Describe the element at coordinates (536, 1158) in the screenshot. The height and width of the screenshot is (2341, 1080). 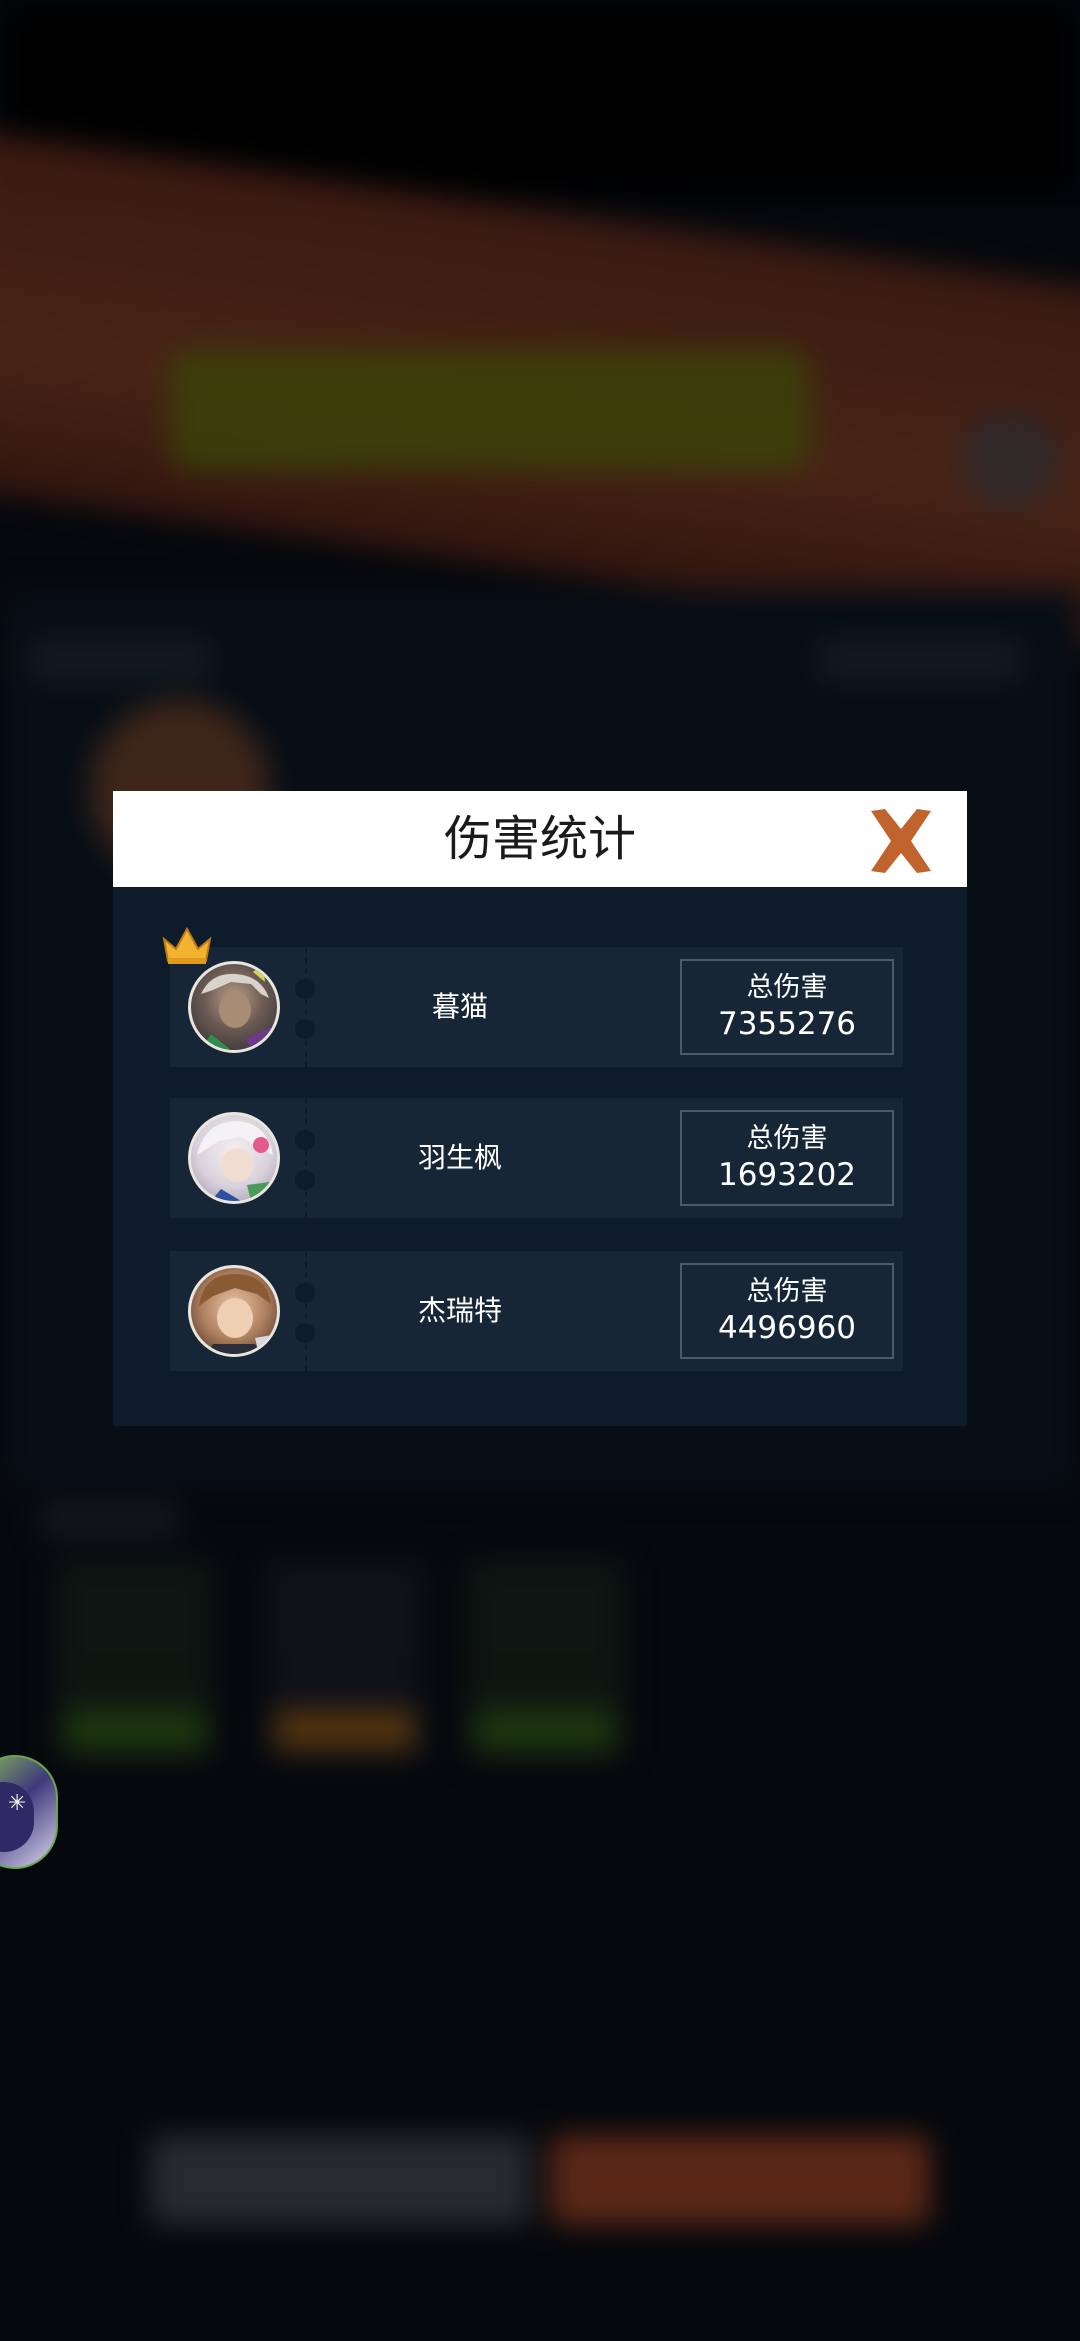
I see `player-row: 羽生枫 总伤害 1693202` at that location.